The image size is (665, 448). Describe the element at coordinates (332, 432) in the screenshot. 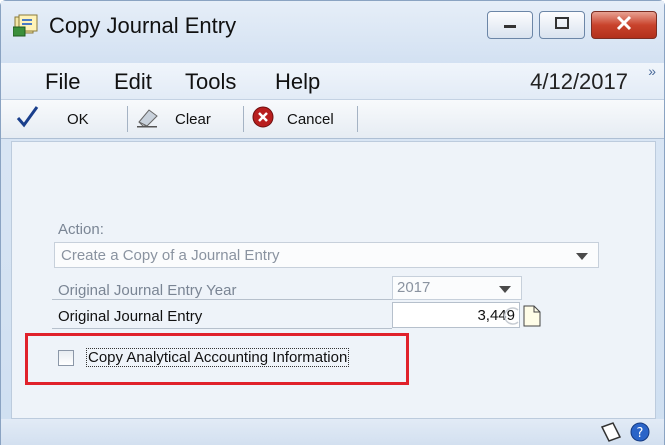

I see `status-bar: ?` at that location.